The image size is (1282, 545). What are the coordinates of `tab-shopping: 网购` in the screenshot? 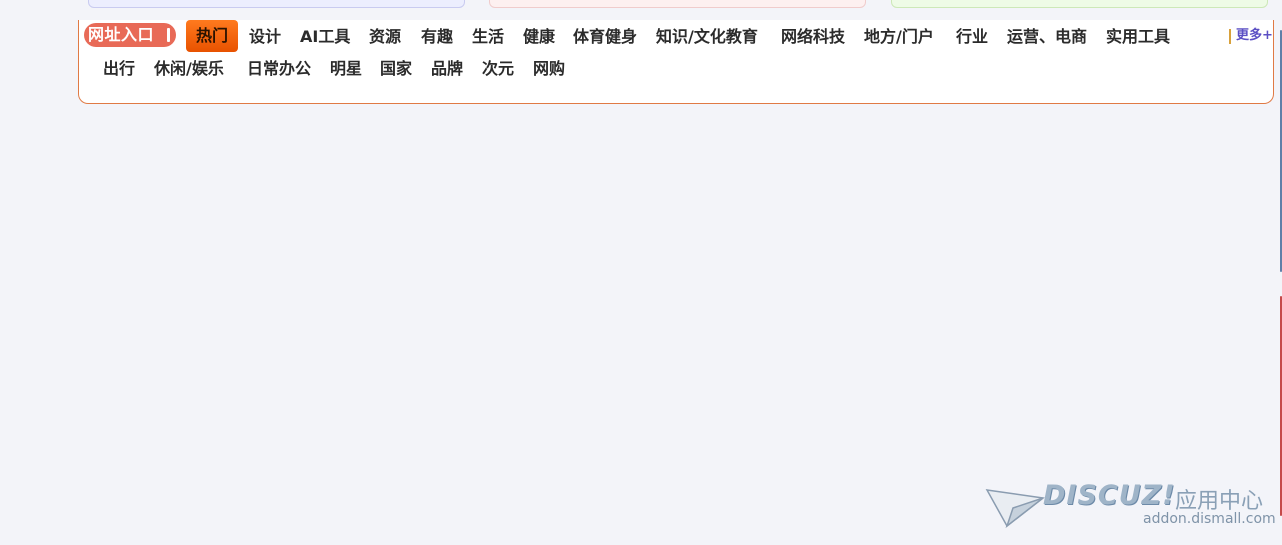 It's located at (549, 69).